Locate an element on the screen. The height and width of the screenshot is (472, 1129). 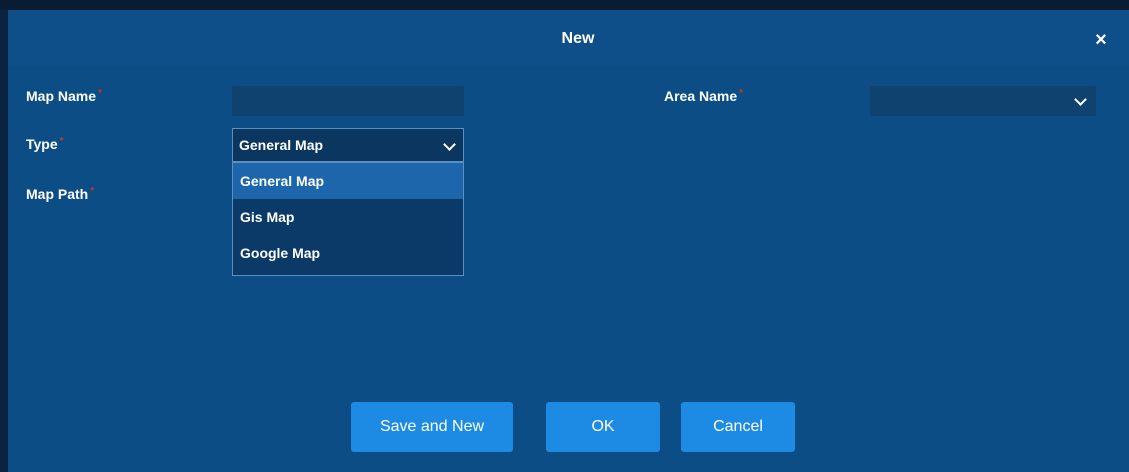
type-option-label: Gis Map is located at coordinates (267, 217).